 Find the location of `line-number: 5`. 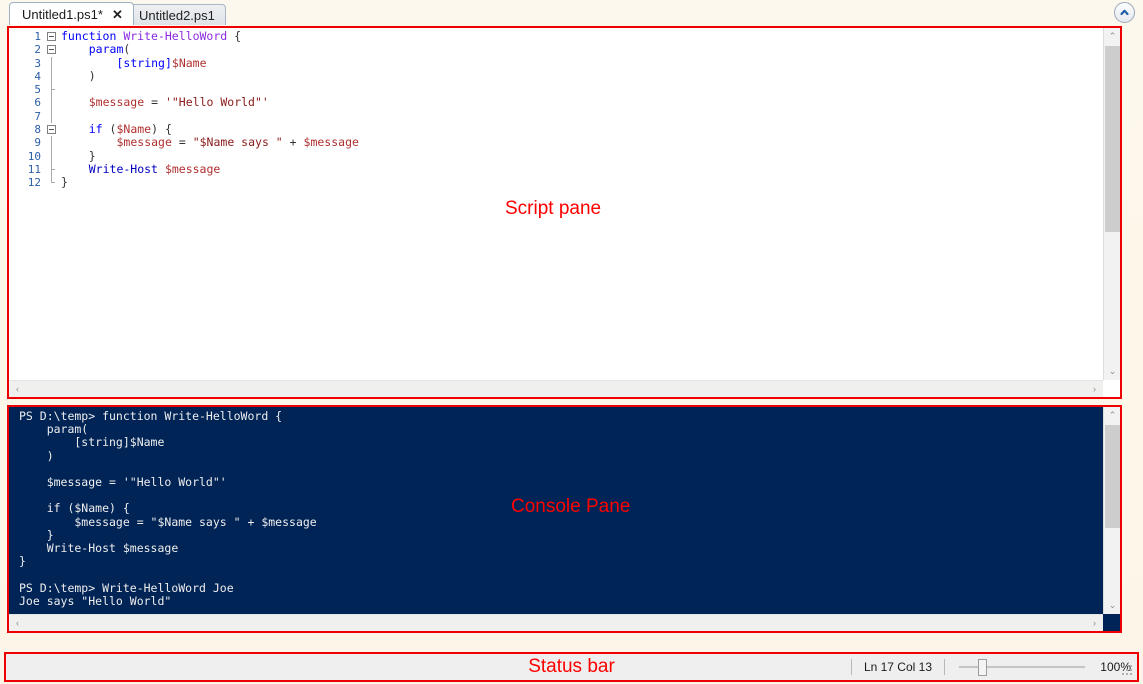

line-number: 5 is located at coordinates (37, 90).